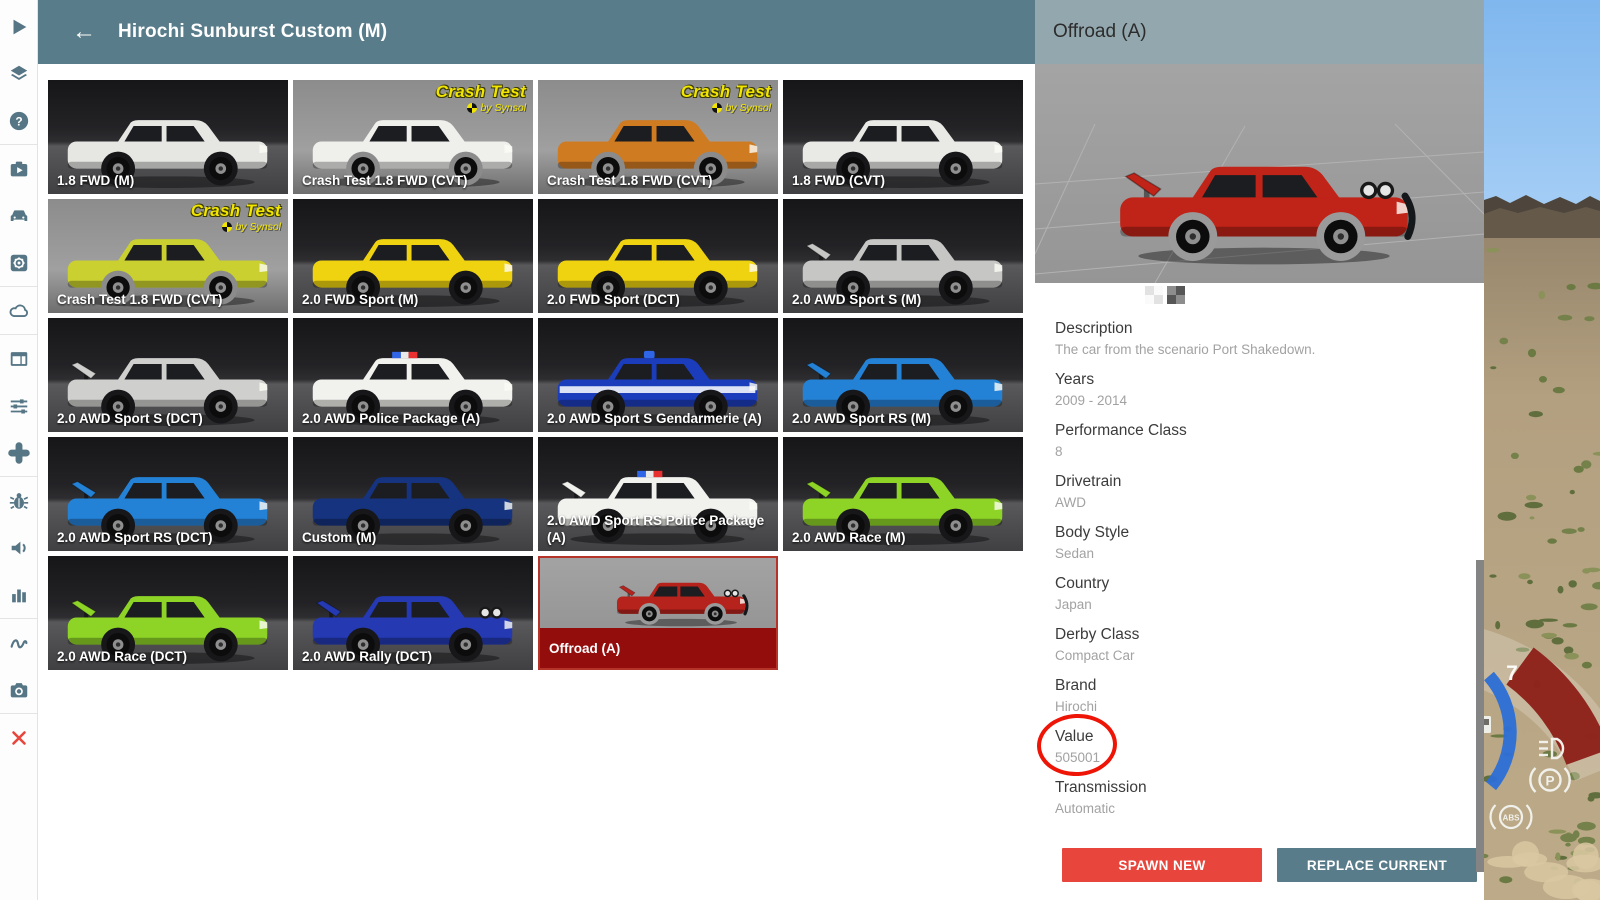  What do you see at coordinates (168, 375) in the screenshot?
I see `vehicle-variant-card: 2.0 AWD Sport S (DCT)` at bounding box center [168, 375].